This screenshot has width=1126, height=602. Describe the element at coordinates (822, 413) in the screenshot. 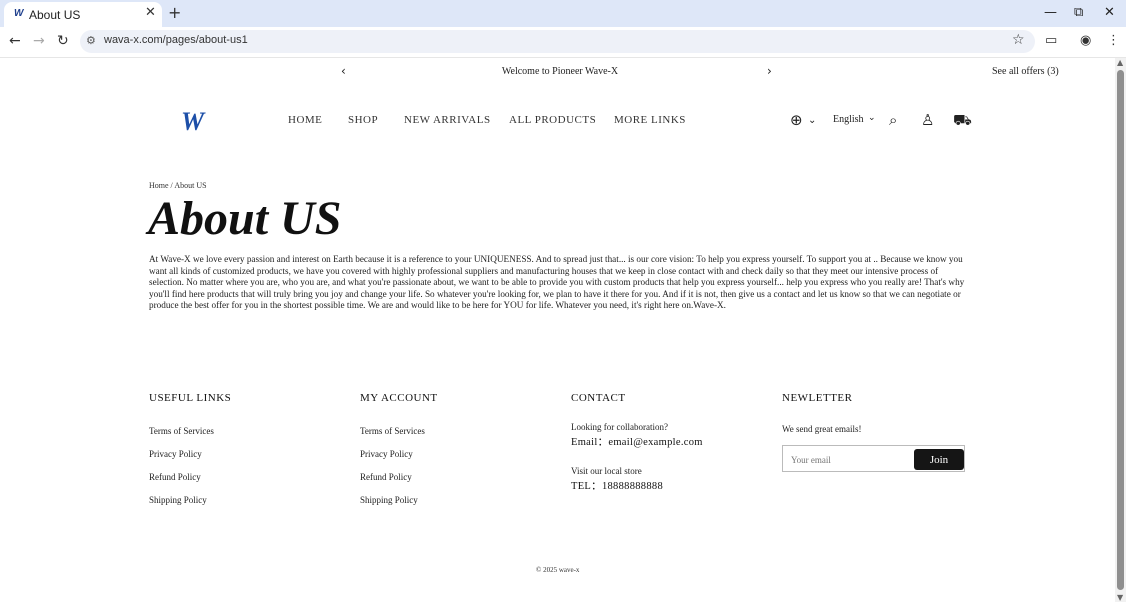

I see `footer-newsletter: NEWLETTER We send great emails!` at that location.